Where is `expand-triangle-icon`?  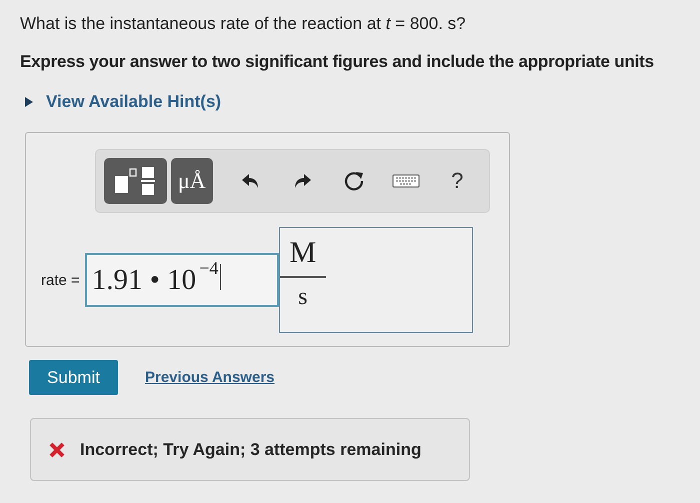
expand-triangle-icon is located at coordinates (29, 102).